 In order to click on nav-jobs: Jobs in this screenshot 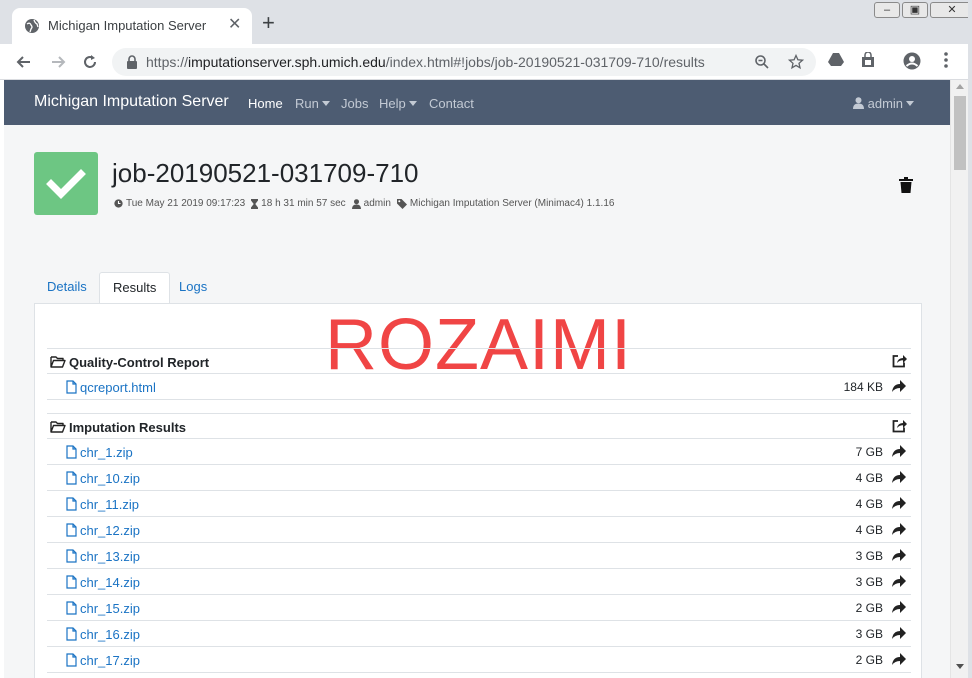, I will do `click(354, 103)`.